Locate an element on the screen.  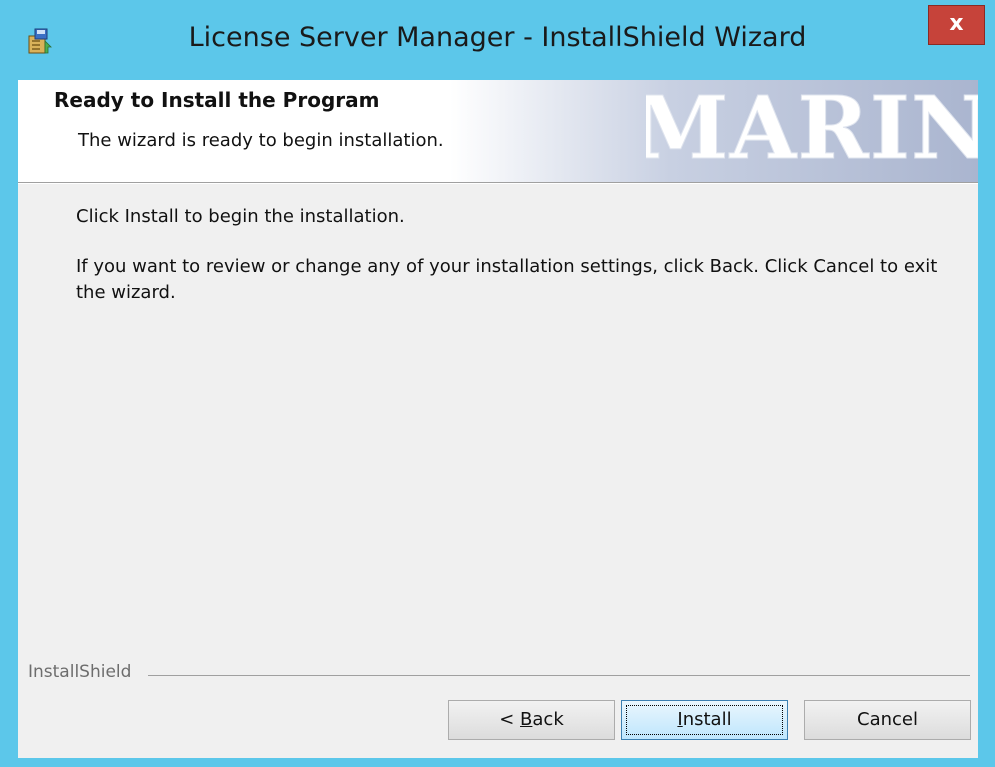
brand-divider is located at coordinates (559, 675).